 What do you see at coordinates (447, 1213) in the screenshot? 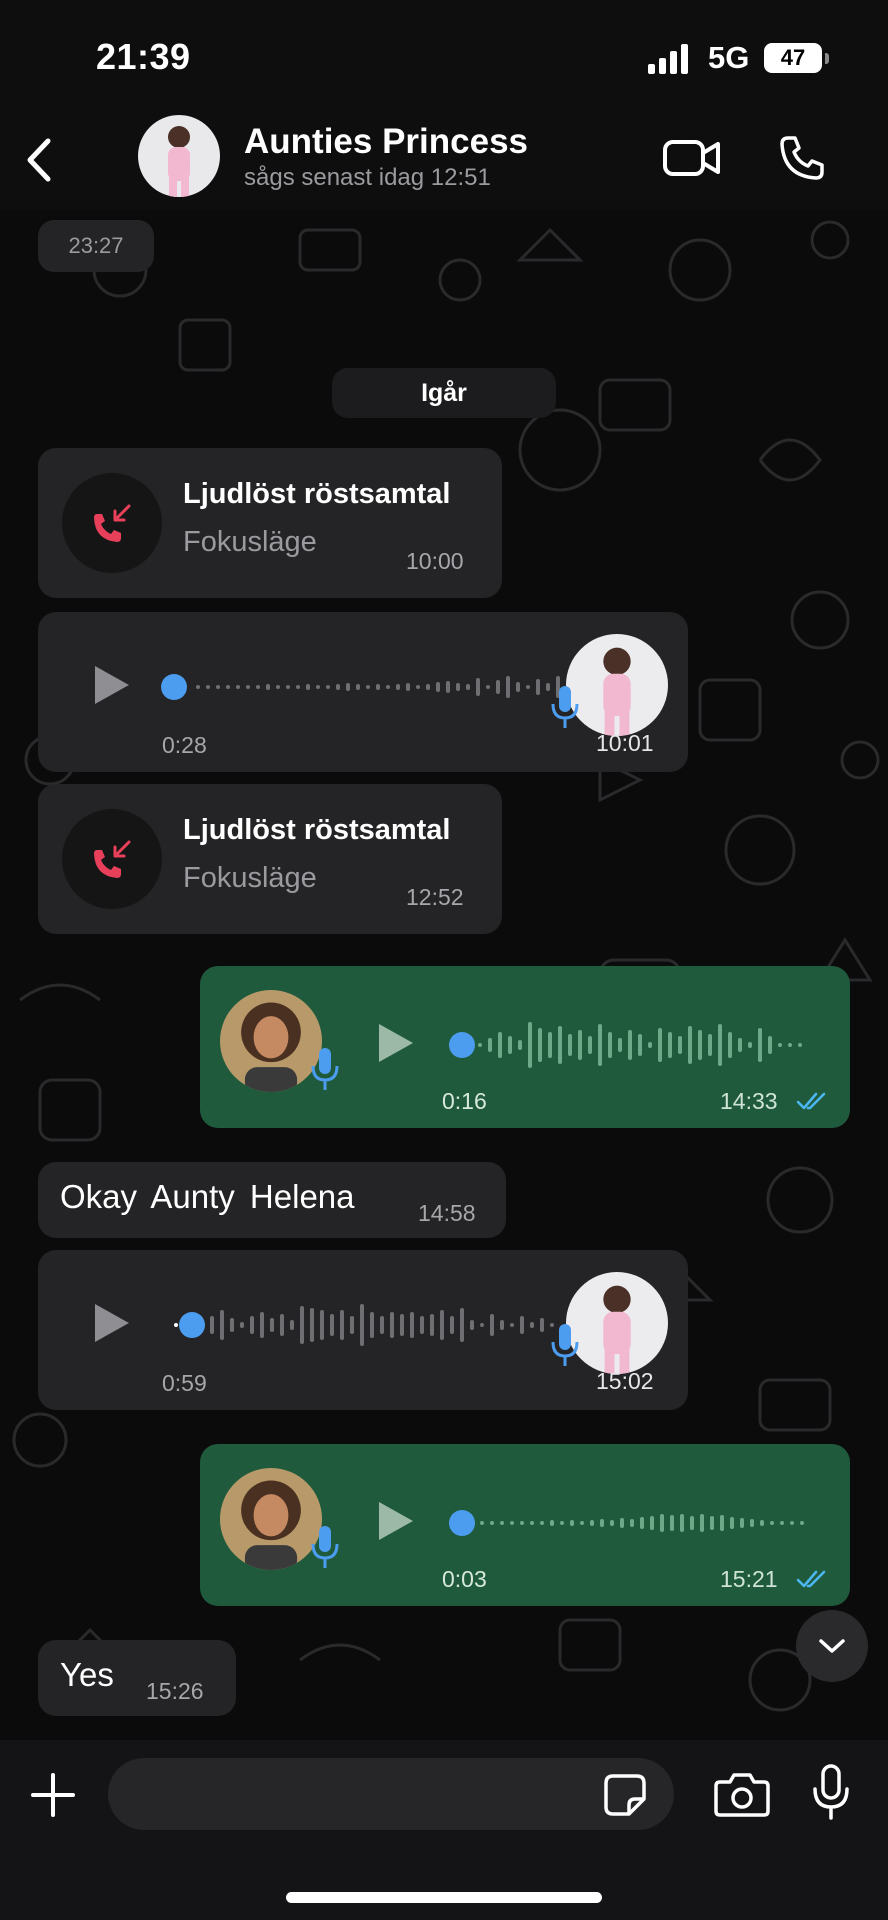
I see `message-time: 14:58` at bounding box center [447, 1213].